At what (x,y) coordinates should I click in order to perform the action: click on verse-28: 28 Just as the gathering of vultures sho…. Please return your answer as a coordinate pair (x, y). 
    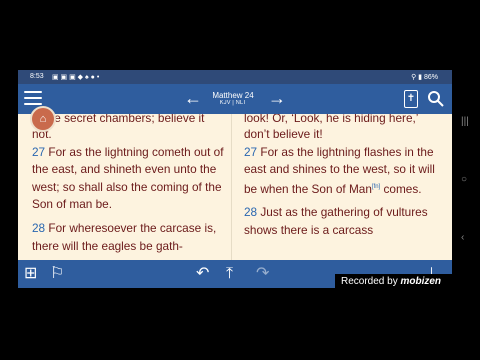
    Looking at the image, I should click on (344, 221).